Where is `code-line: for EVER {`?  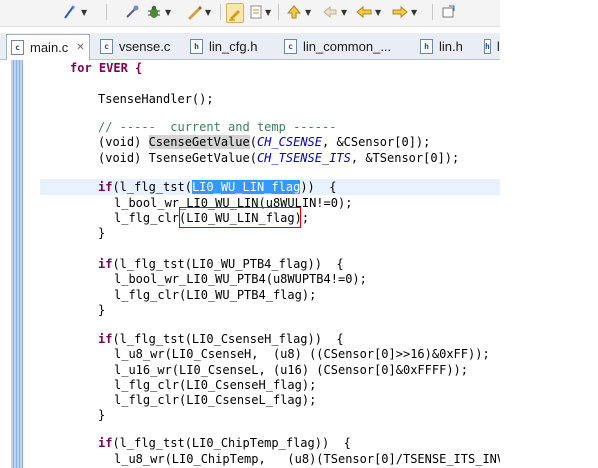 code-line: for EVER { is located at coordinates (106, 68).